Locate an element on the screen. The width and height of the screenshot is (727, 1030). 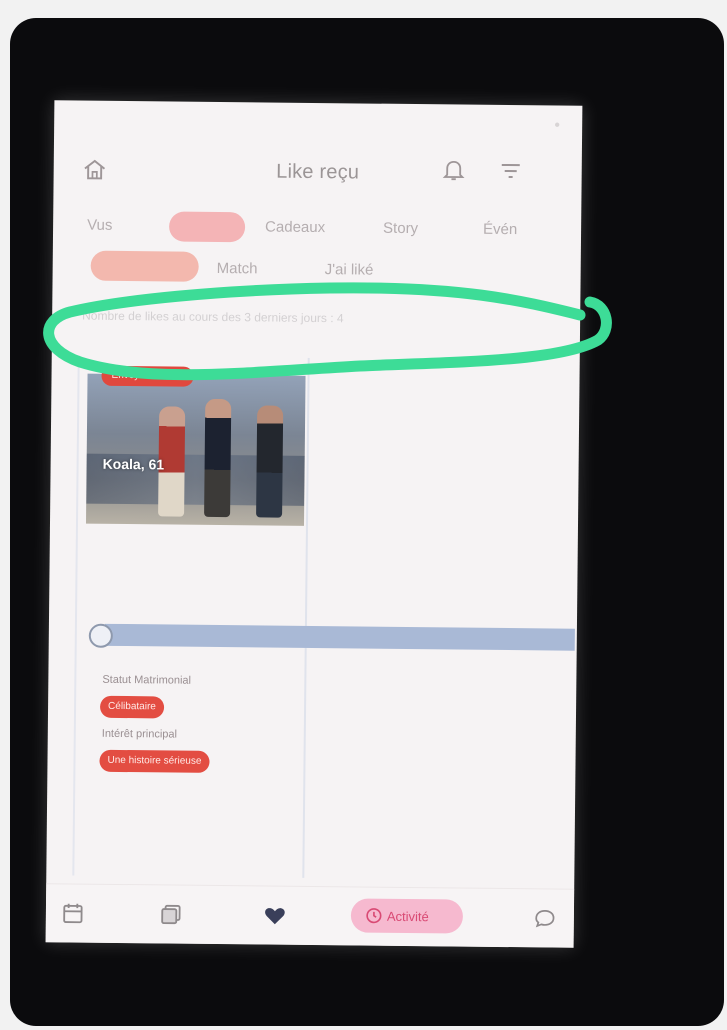
filter-icon is located at coordinates (511, 171).